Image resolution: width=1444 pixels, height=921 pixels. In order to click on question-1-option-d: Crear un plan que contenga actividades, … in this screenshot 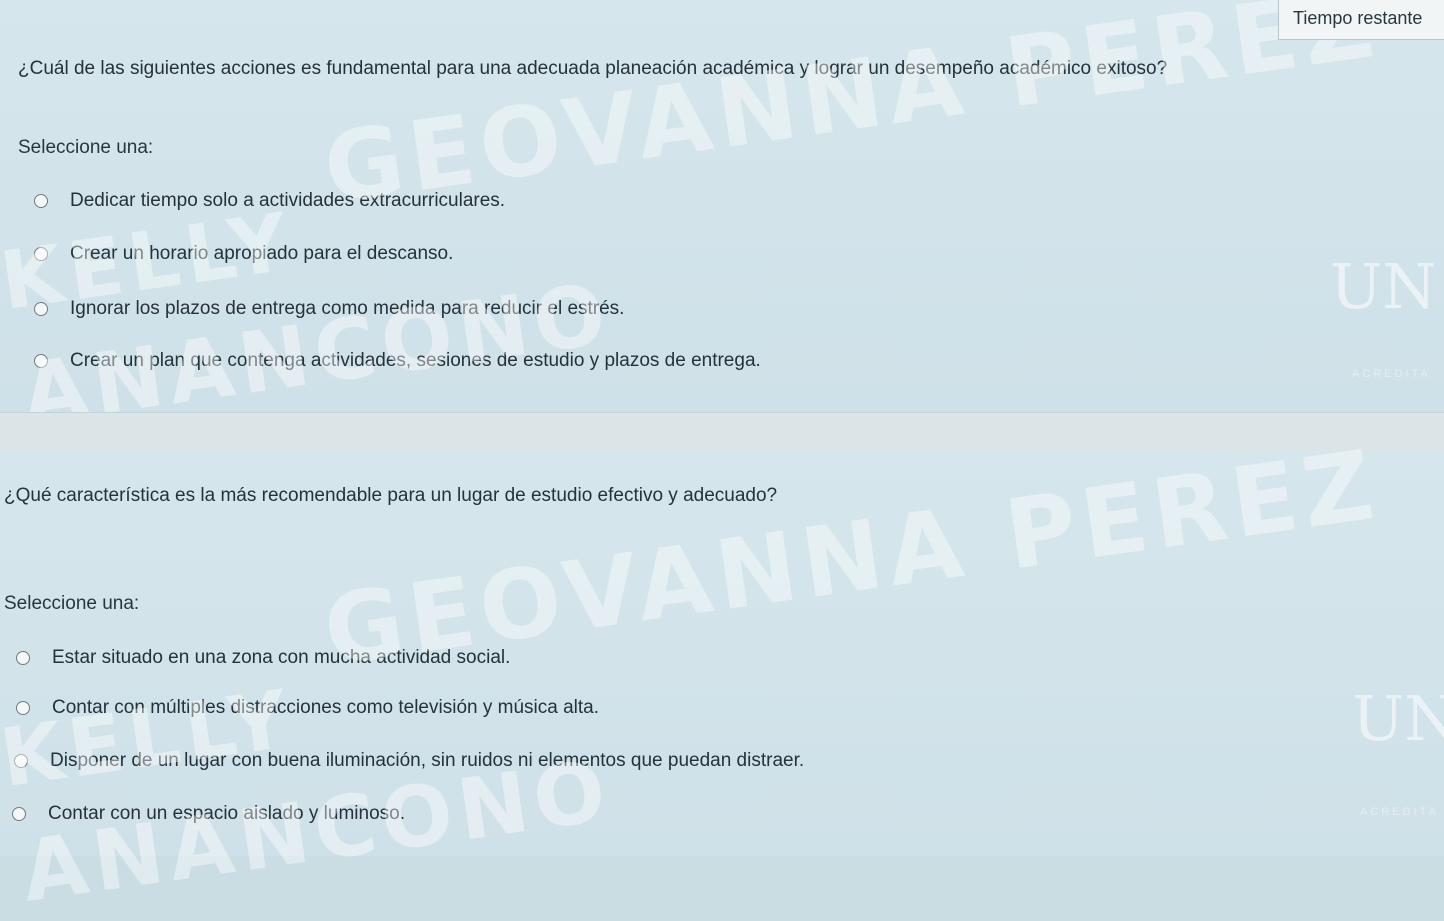, I will do `click(397, 361)`.